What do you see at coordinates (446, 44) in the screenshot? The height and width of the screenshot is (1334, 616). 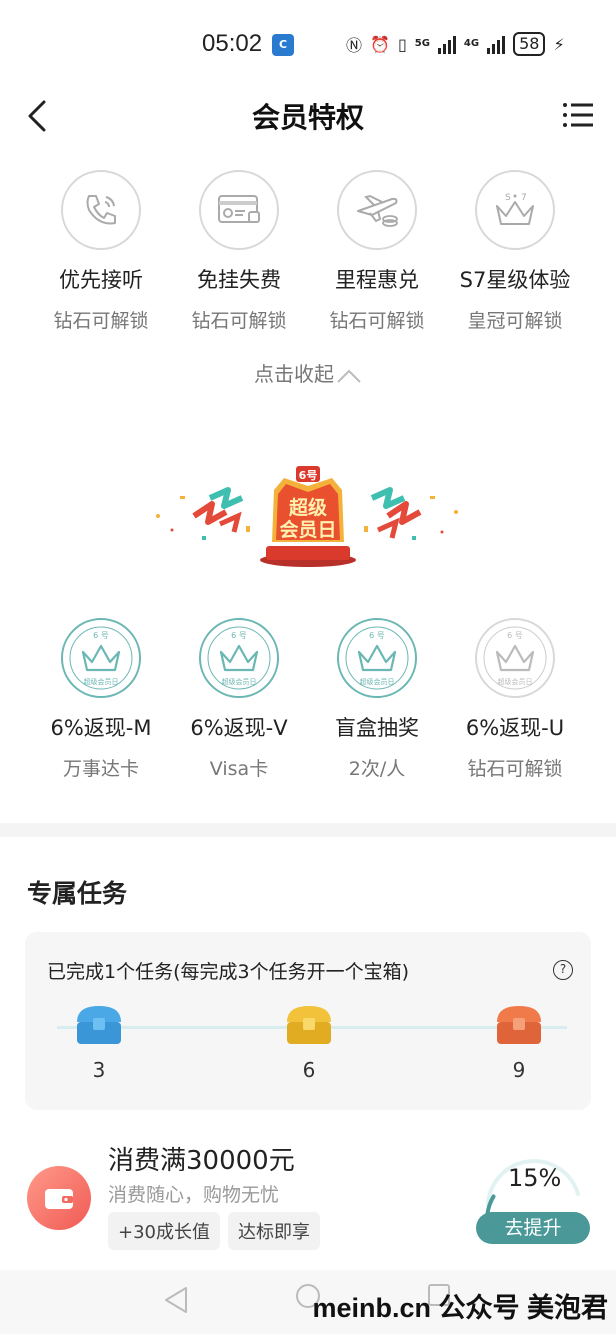 I see `signal-icon` at bounding box center [446, 44].